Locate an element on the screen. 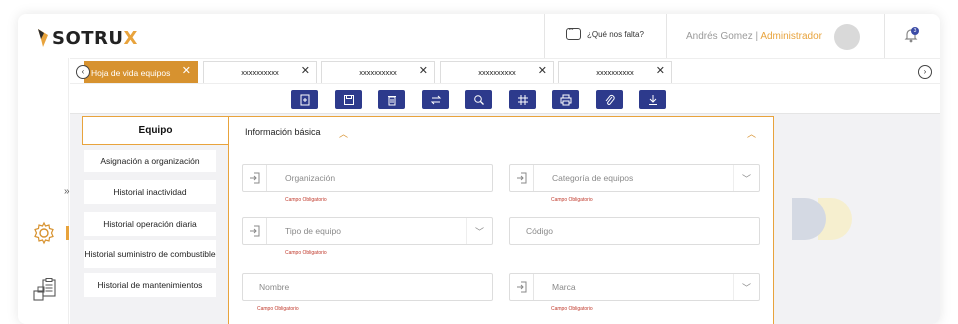 This screenshot has width=958, height=324. organizacion-placeholder: Organización is located at coordinates (310, 178).